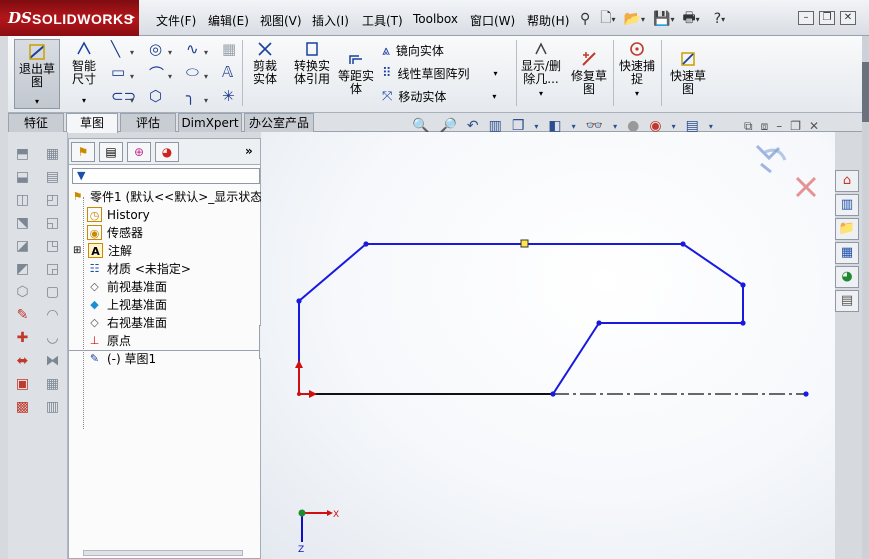 This screenshot has height=559, width=869. Describe the element at coordinates (637, 75) in the screenshot. I see `quick-snaps-button: 快速捕捉 ▾` at that location.